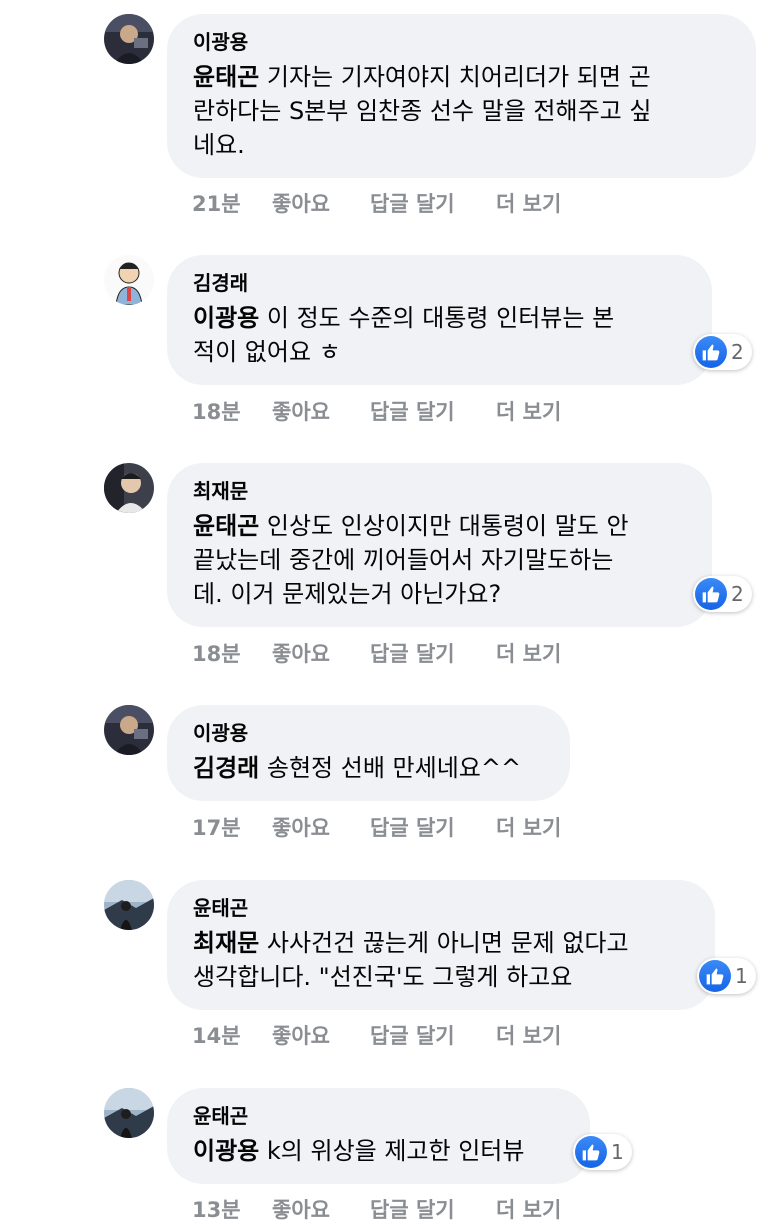 The height and width of the screenshot is (1226, 780). I want to click on comment-author: 김경래, so click(438, 283).